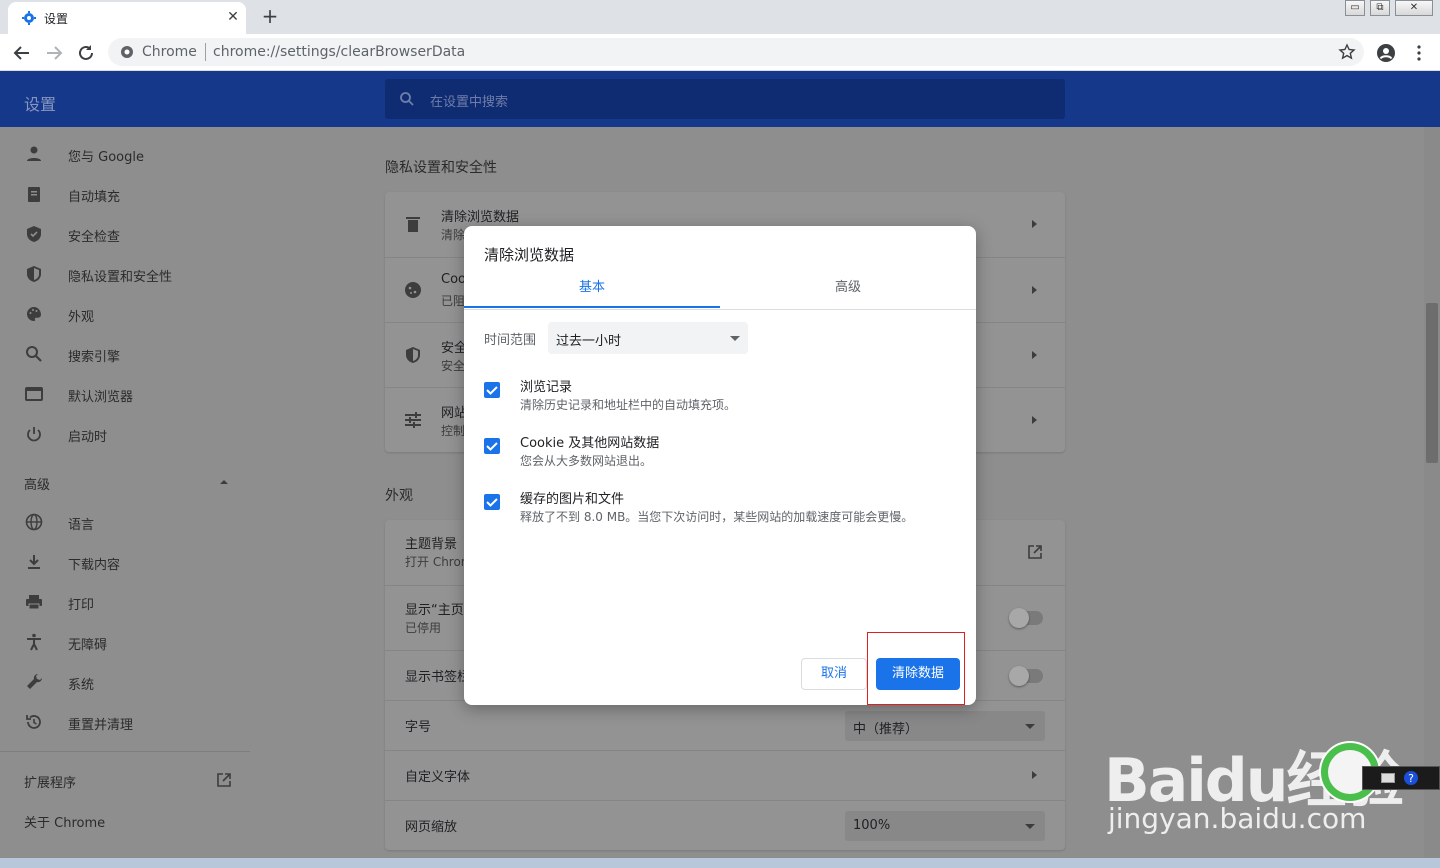 The image size is (1440, 868). Describe the element at coordinates (205, 52) in the screenshot. I see `omnibox-separator` at that location.